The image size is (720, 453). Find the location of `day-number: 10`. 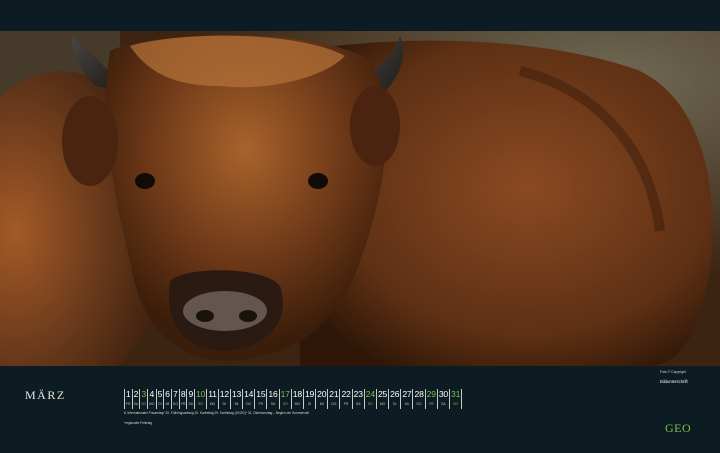

day-number: 10 is located at coordinates (201, 394).